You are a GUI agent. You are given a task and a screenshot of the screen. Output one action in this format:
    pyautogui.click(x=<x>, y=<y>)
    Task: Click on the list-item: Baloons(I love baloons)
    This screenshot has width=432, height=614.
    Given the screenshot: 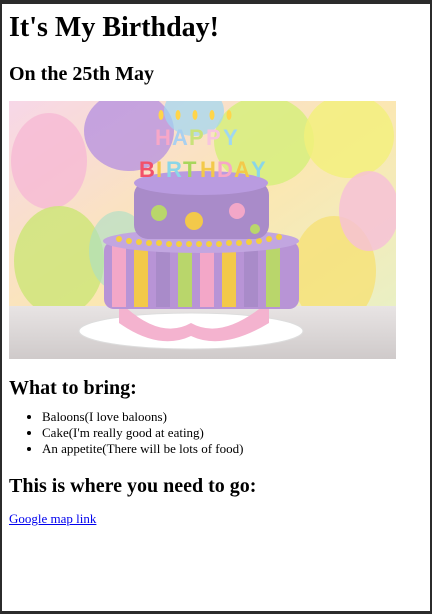 What is the action you would take?
    pyautogui.click(x=230, y=417)
    